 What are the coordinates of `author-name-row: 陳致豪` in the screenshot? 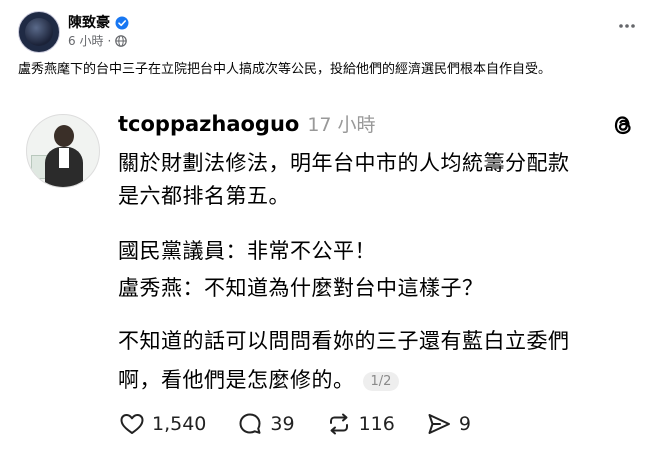 It's located at (98, 22).